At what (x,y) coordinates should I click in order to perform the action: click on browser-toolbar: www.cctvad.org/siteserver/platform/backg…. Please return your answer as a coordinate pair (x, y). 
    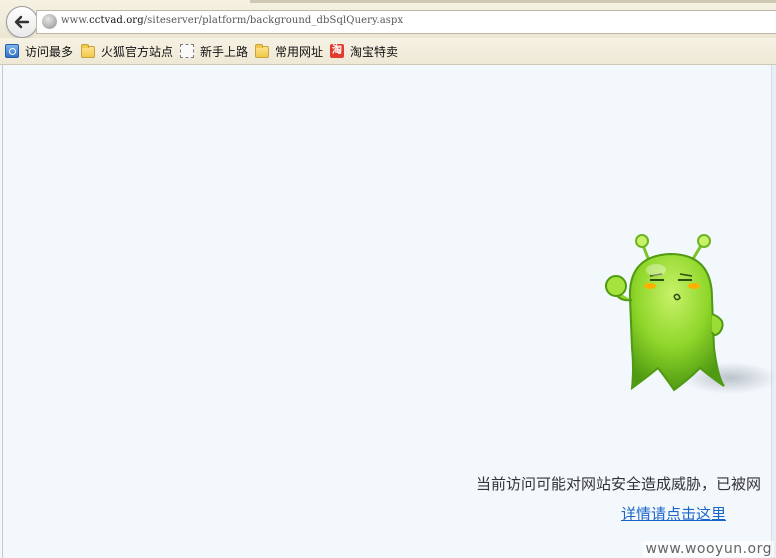
    Looking at the image, I should click on (388, 19).